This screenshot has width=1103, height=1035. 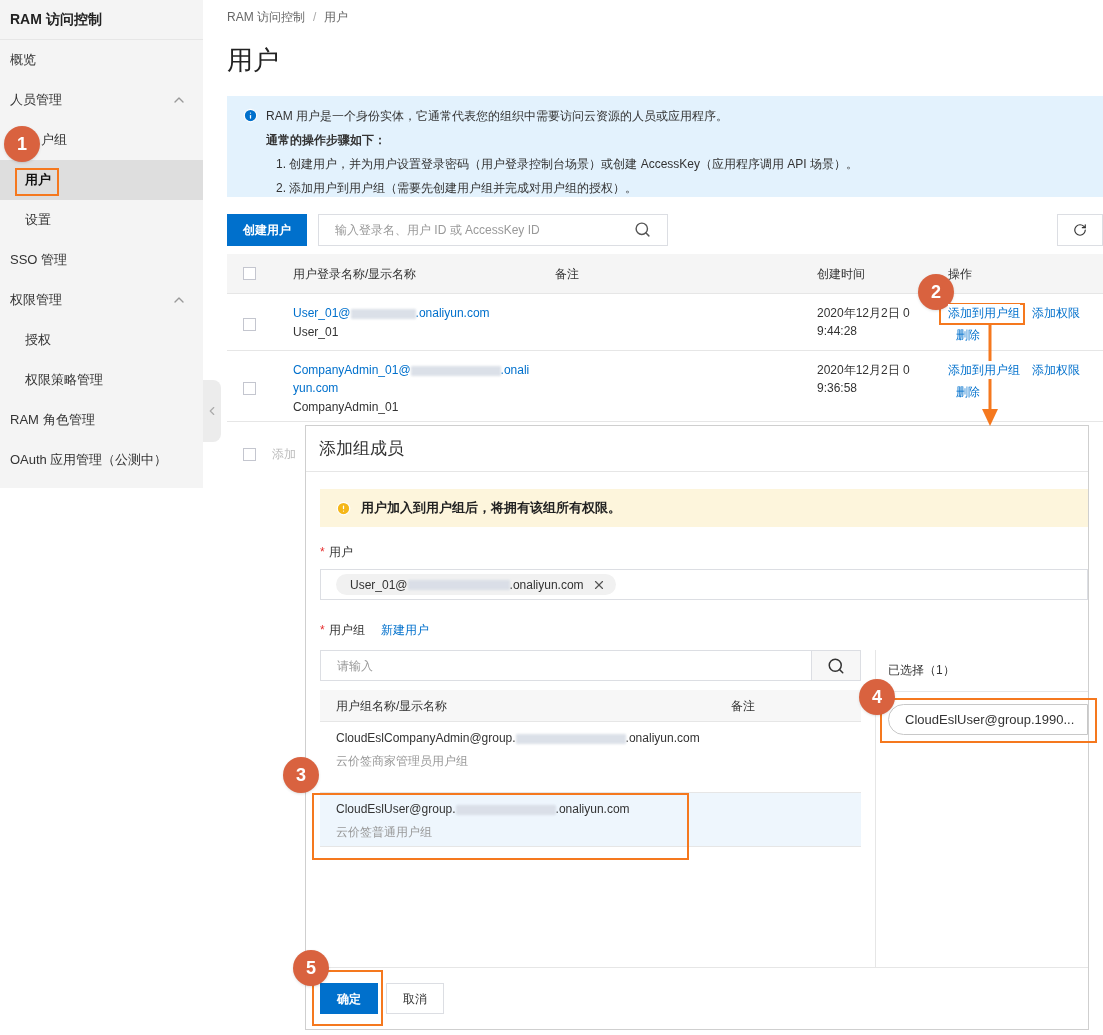 I want to click on redaction-mark, so click(x=383, y=313).